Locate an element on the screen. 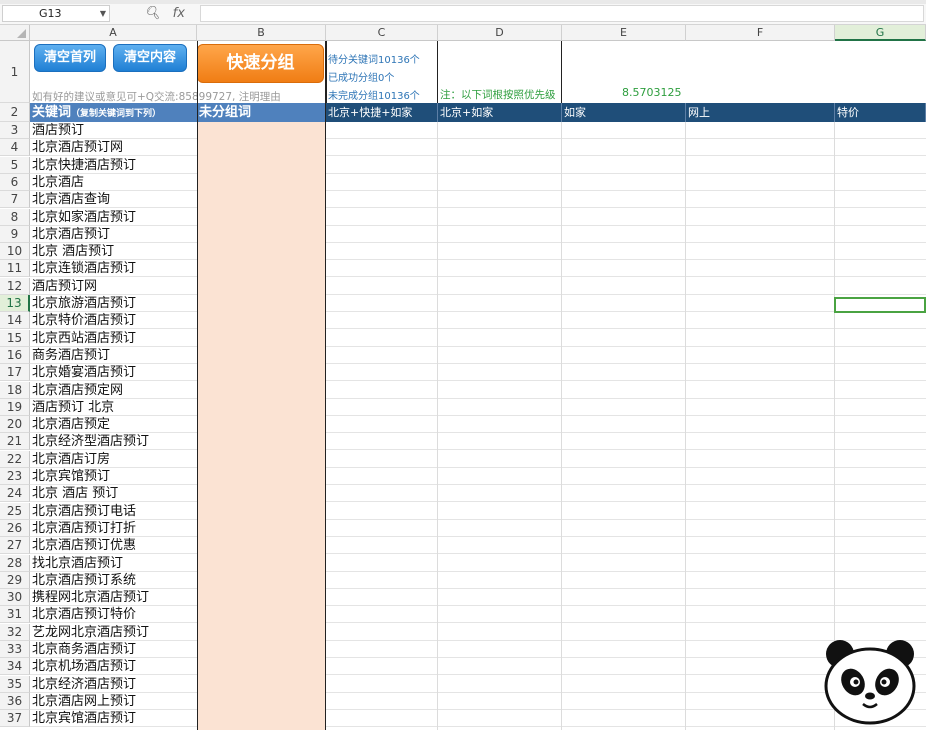 This screenshot has width=926, height=730. keyword-cell: 携程网北京酒店预订 is located at coordinates (90, 597).